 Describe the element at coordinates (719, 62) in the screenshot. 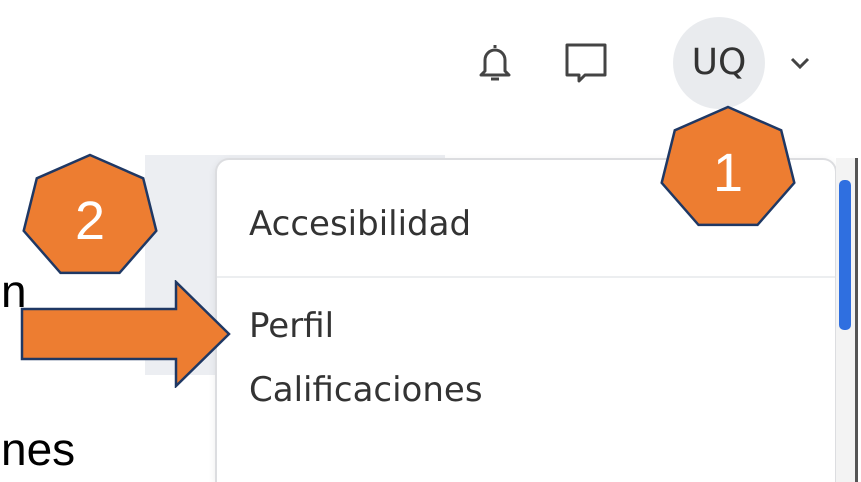

I see `user-avatar: UQ` at that location.